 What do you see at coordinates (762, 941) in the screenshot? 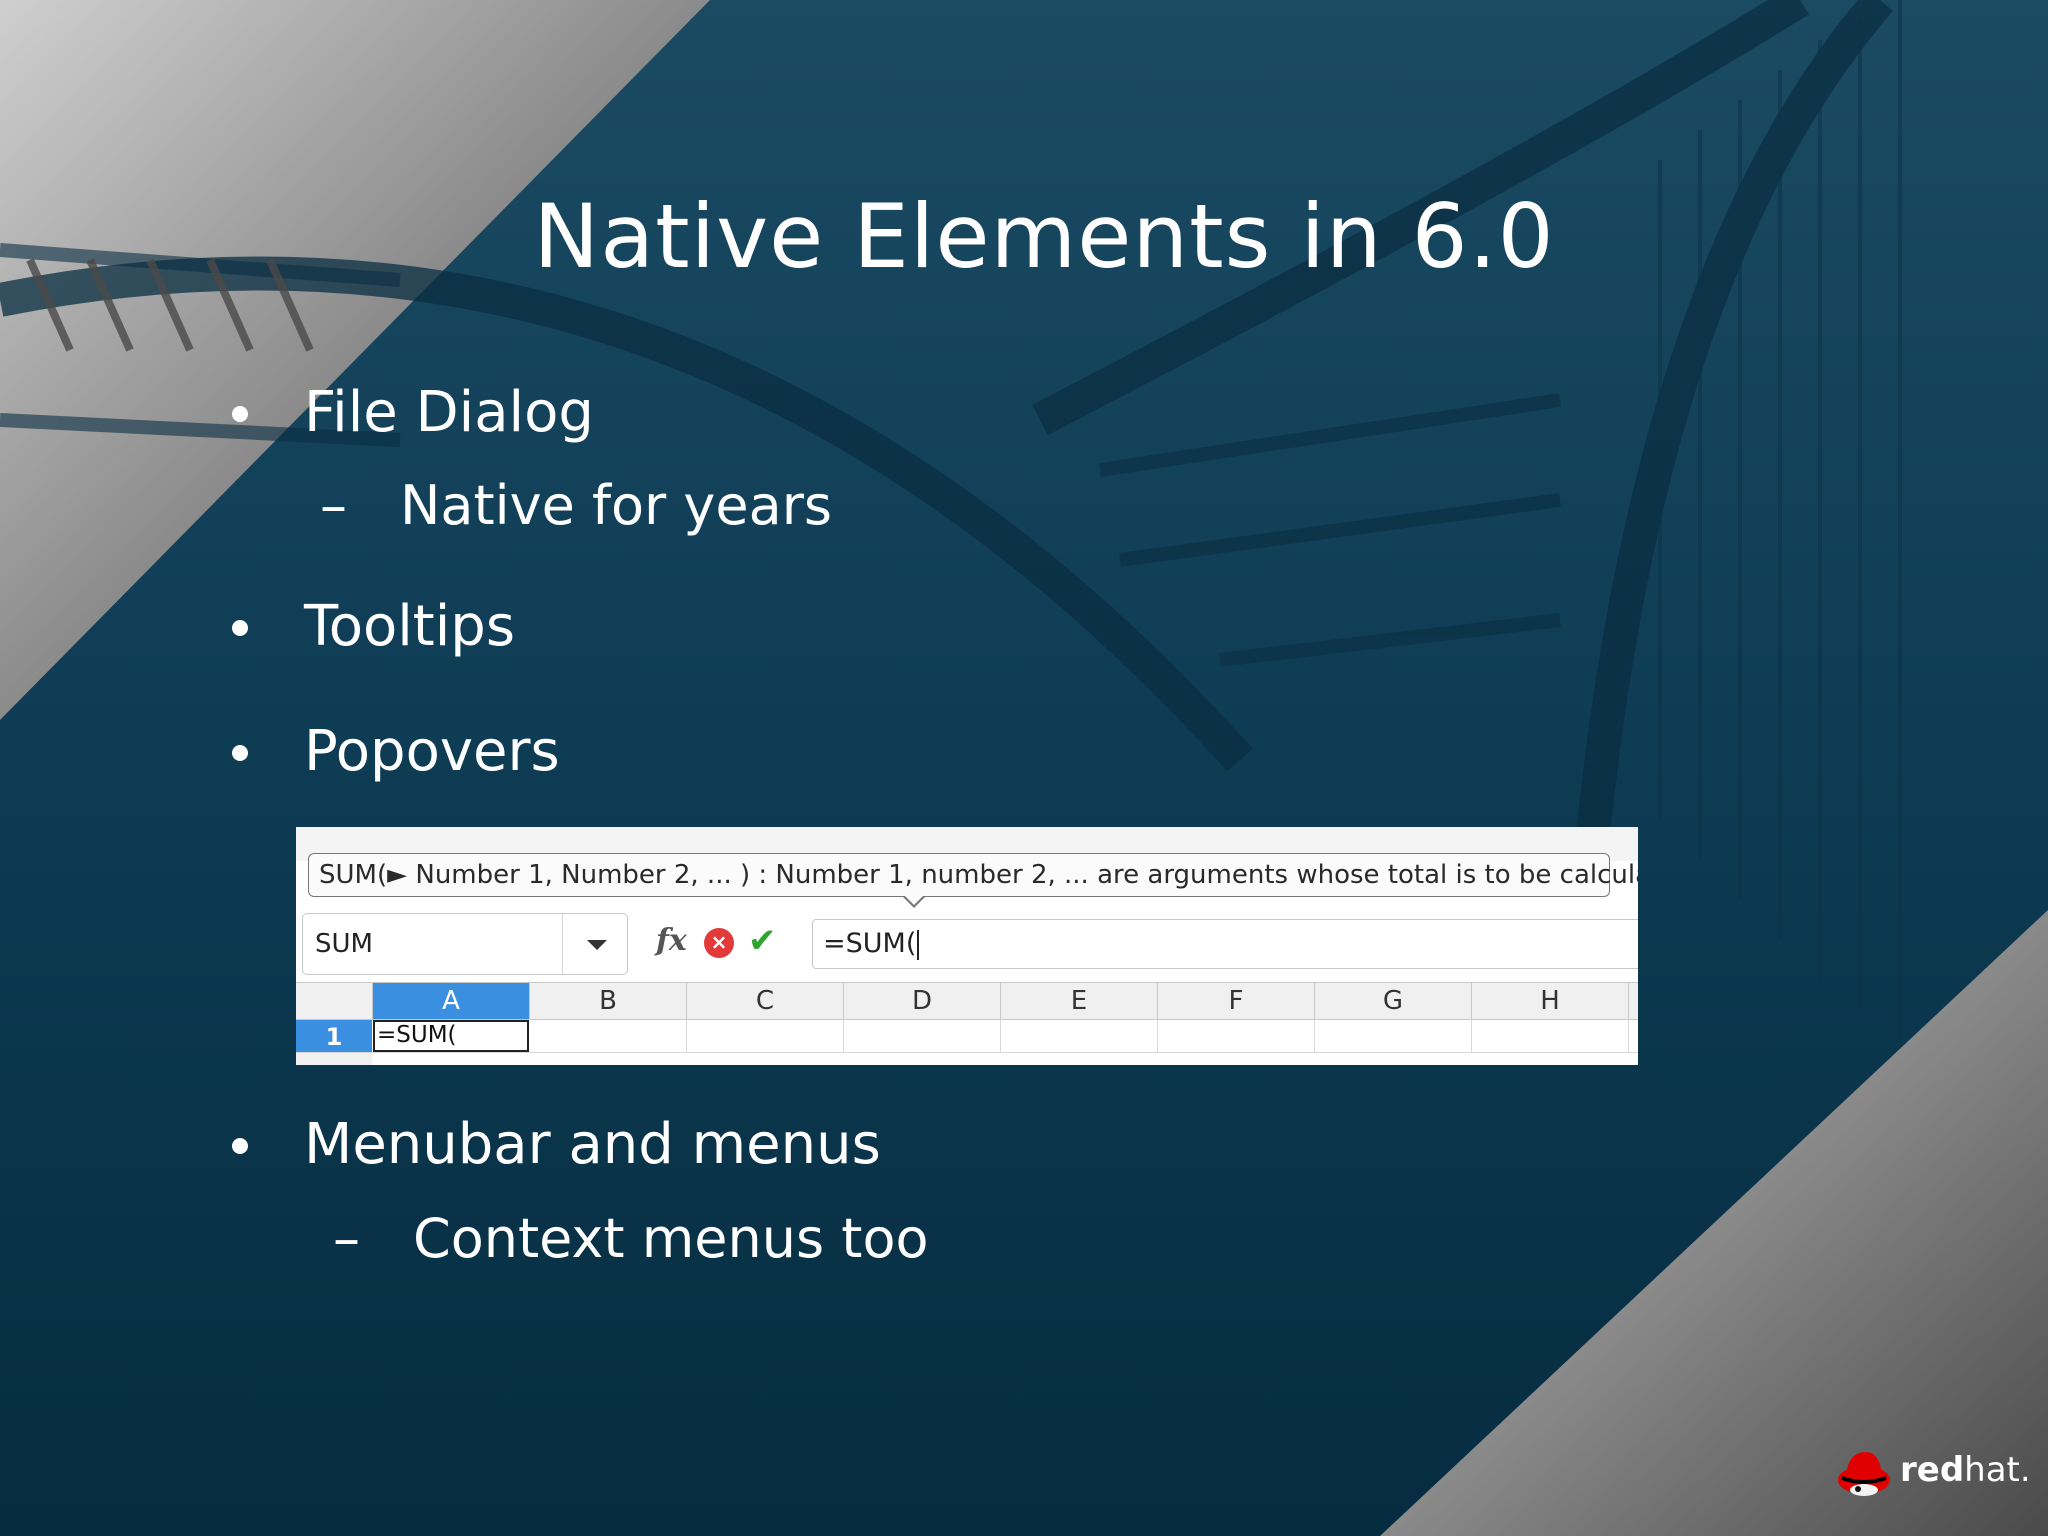
I see `accept-icon: ✔` at bounding box center [762, 941].